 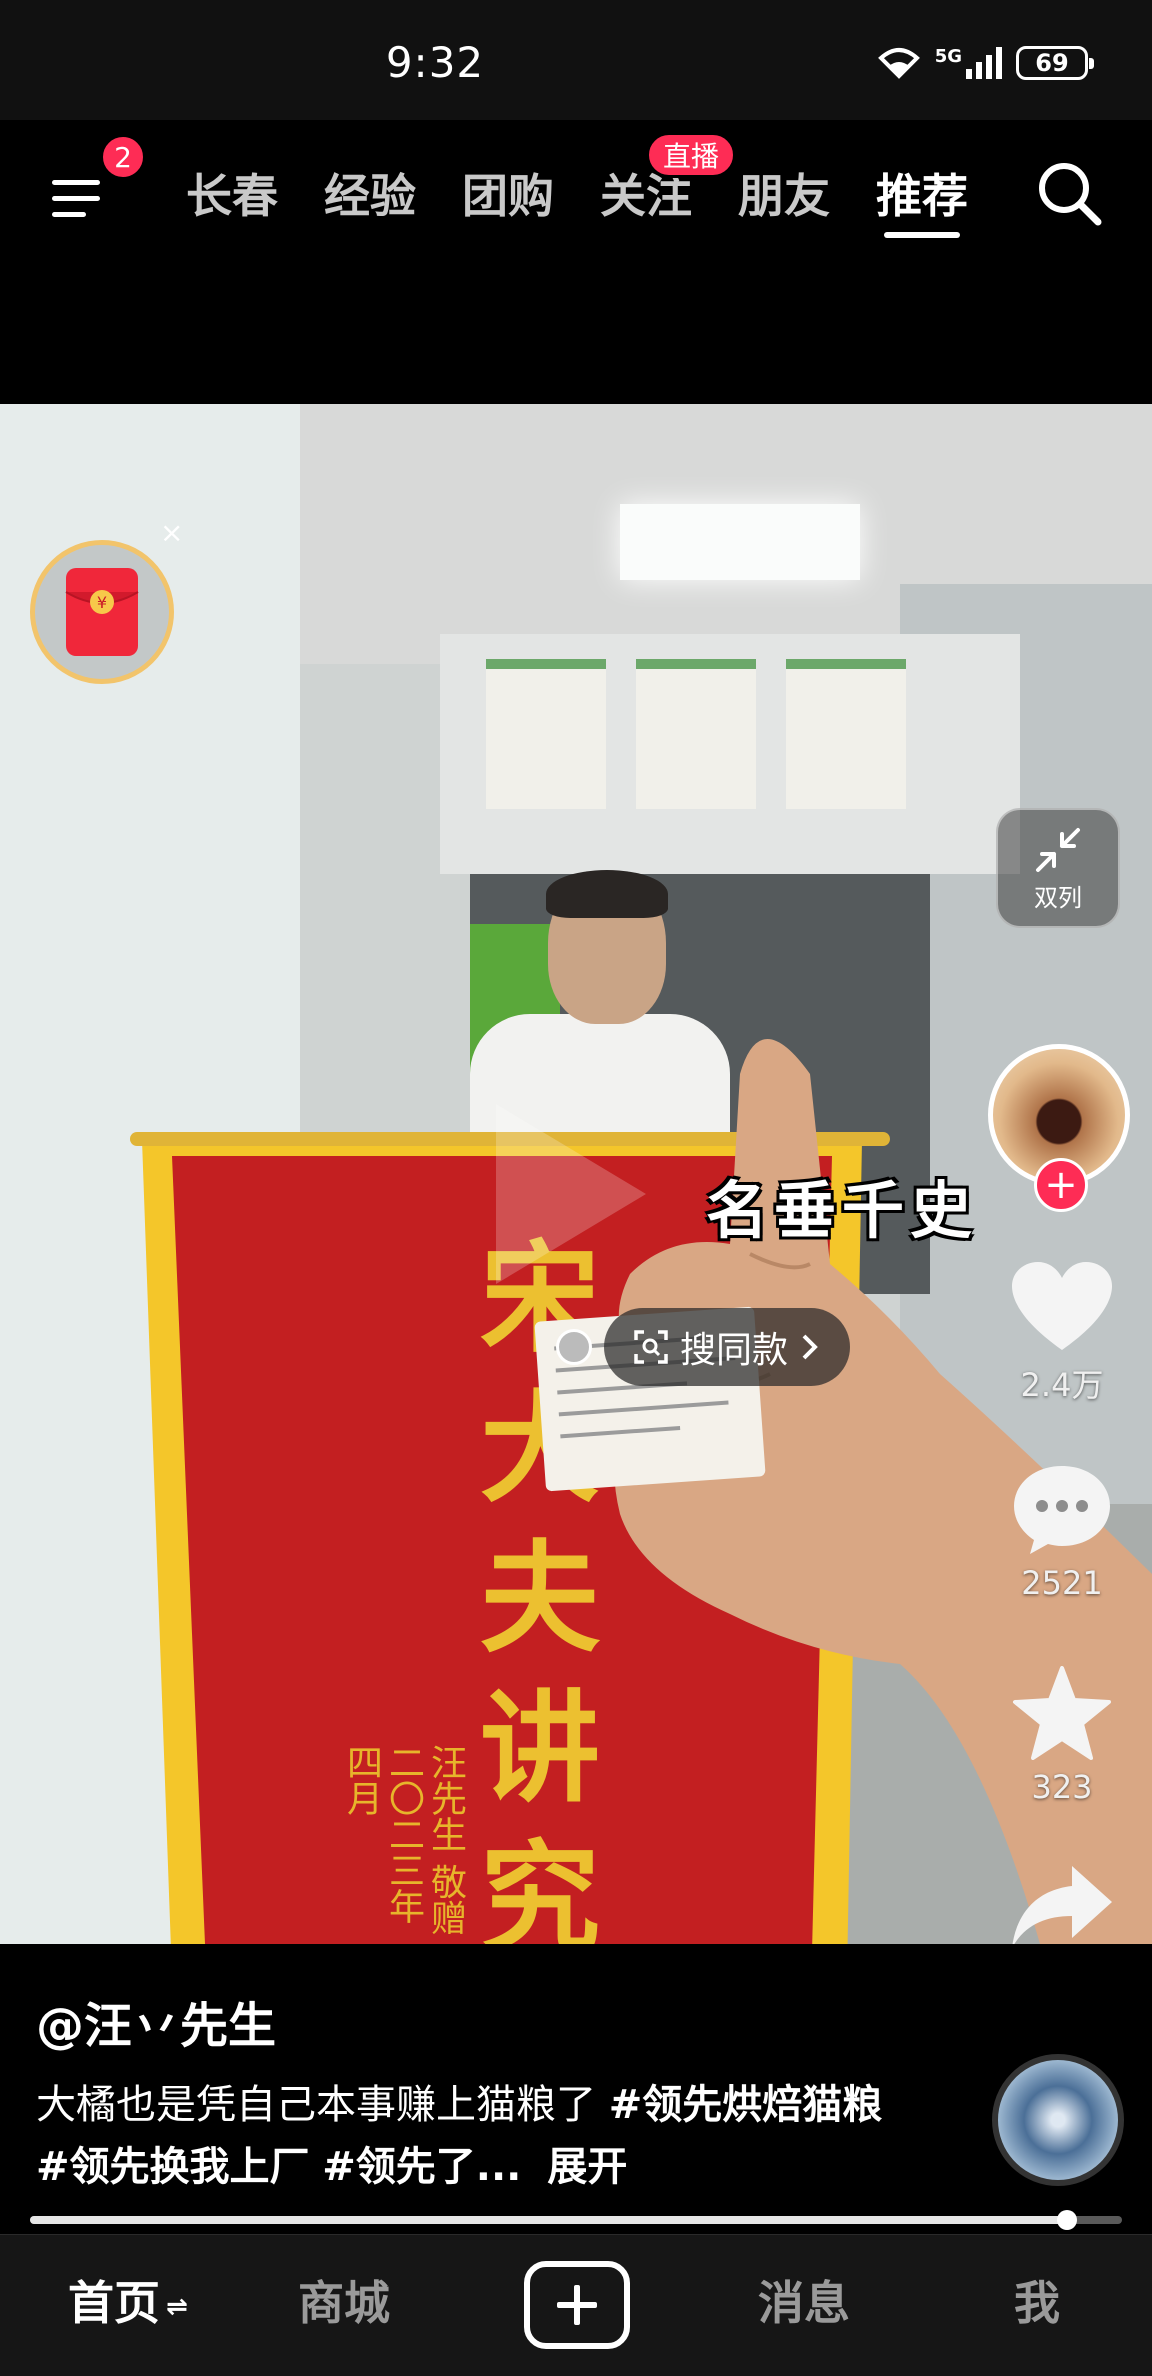 I want to click on plus-icon, so click(x=577, y=2305).